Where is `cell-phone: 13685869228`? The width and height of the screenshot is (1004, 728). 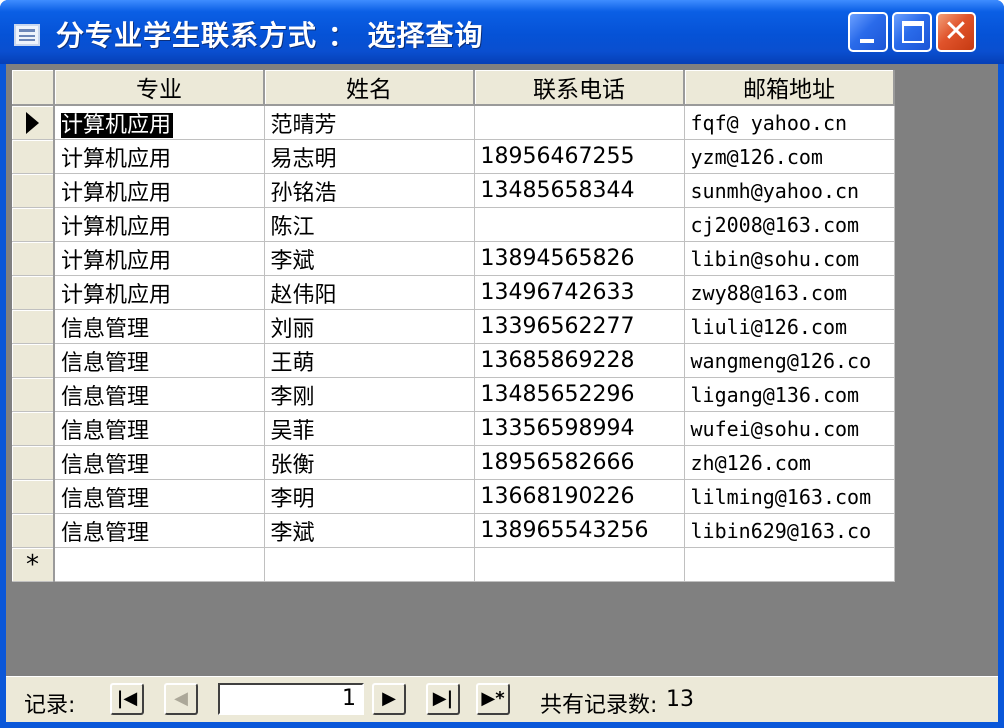
cell-phone: 13685869228 is located at coordinates (579, 360).